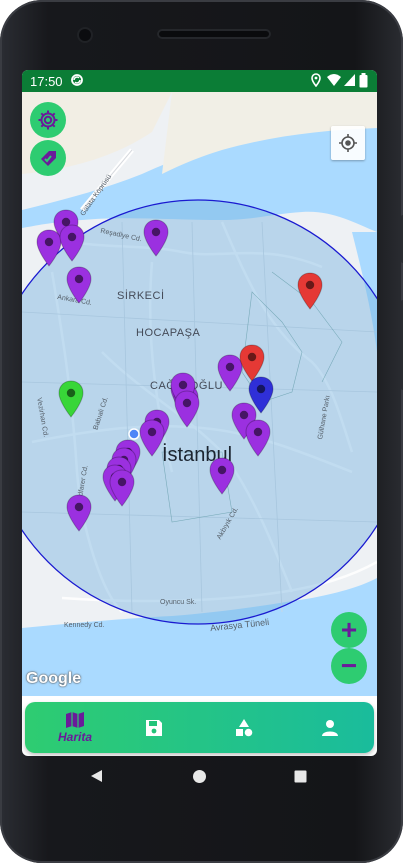 The image size is (403, 863). I want to click on zoom-in-label: +, so click(349, 629).